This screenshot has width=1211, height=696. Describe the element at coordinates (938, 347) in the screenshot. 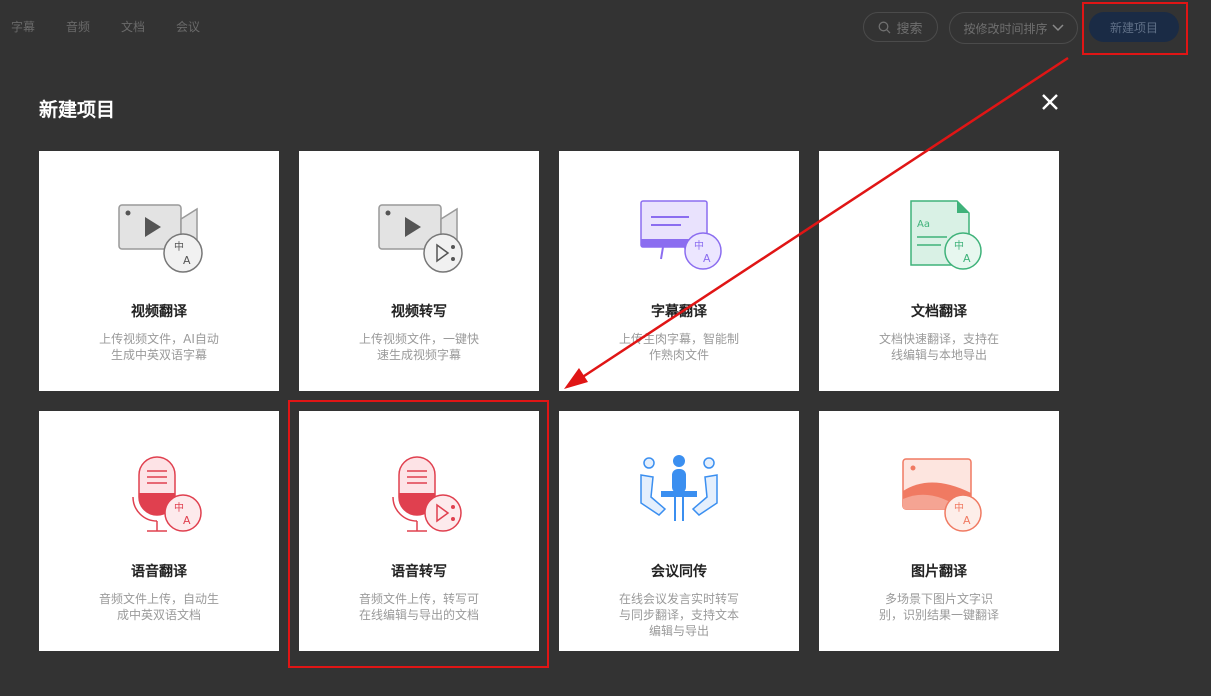

I see `card-description: 文档快速翻译，支持在线编辑与本地导出` at that location.